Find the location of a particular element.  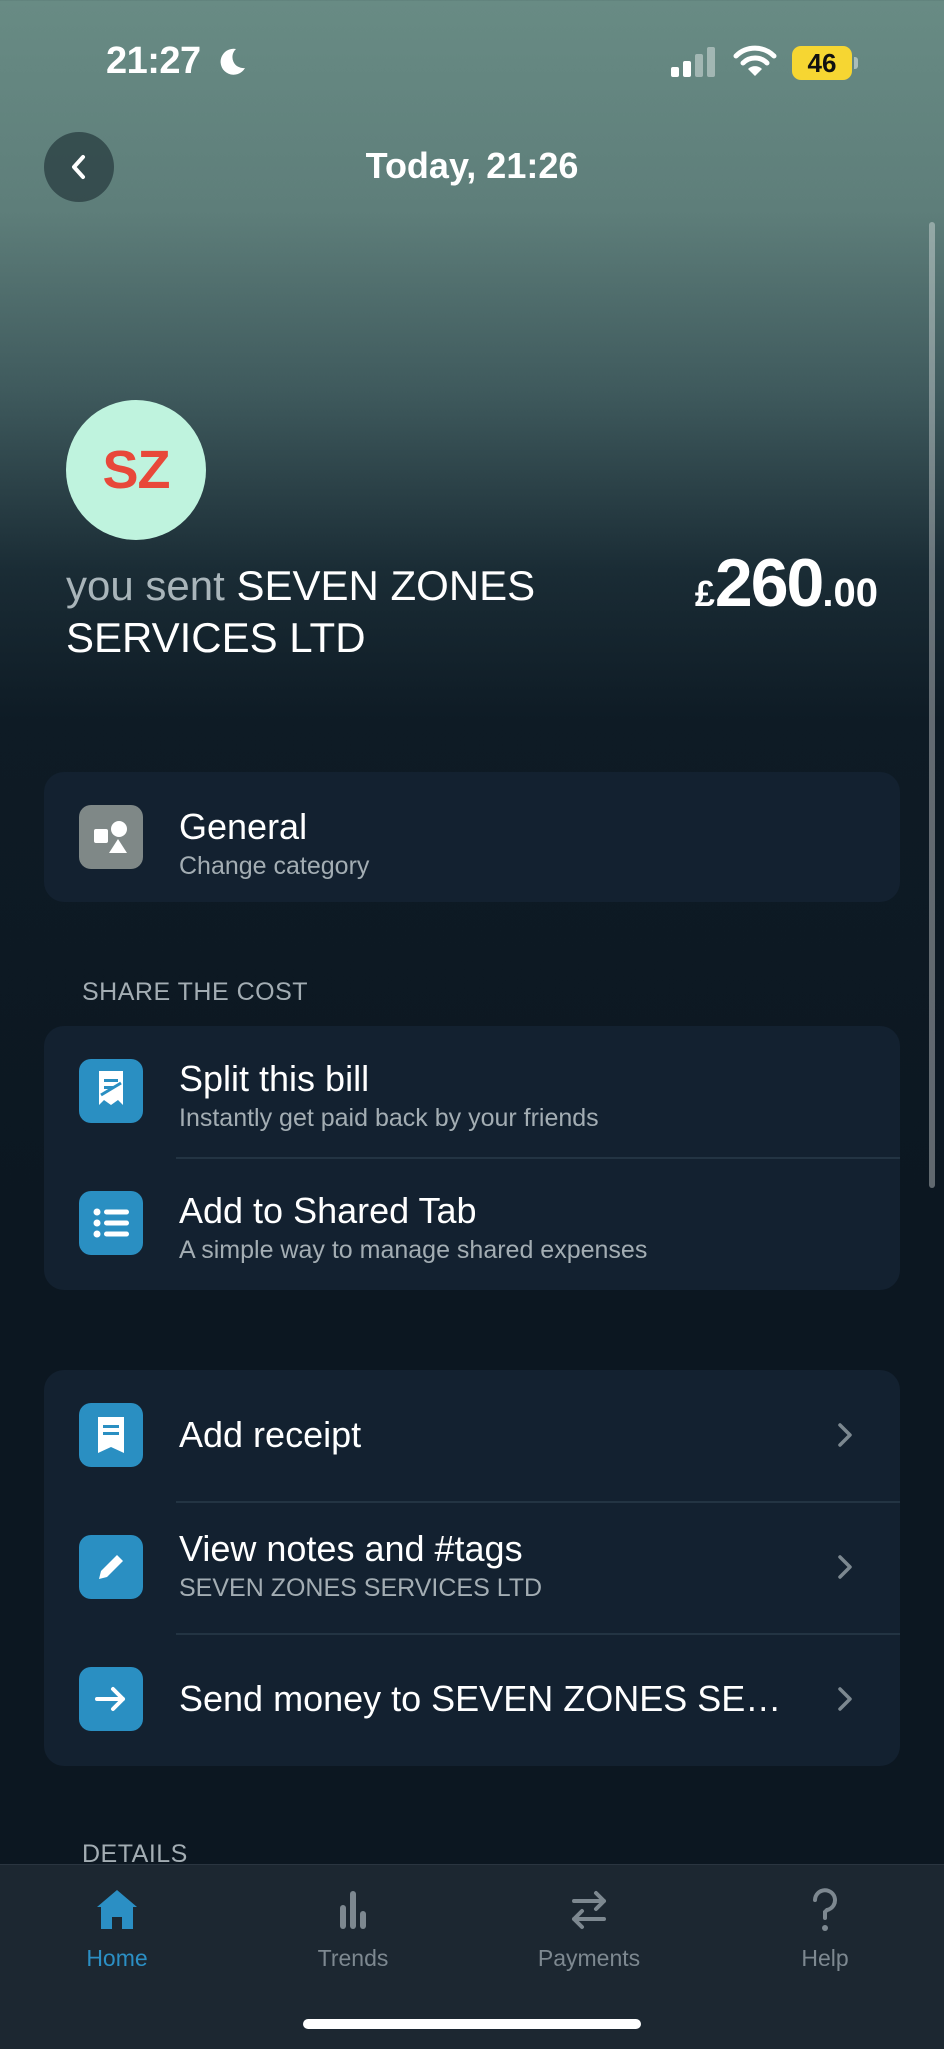

list-icon is located at coordinates (111, 1223).